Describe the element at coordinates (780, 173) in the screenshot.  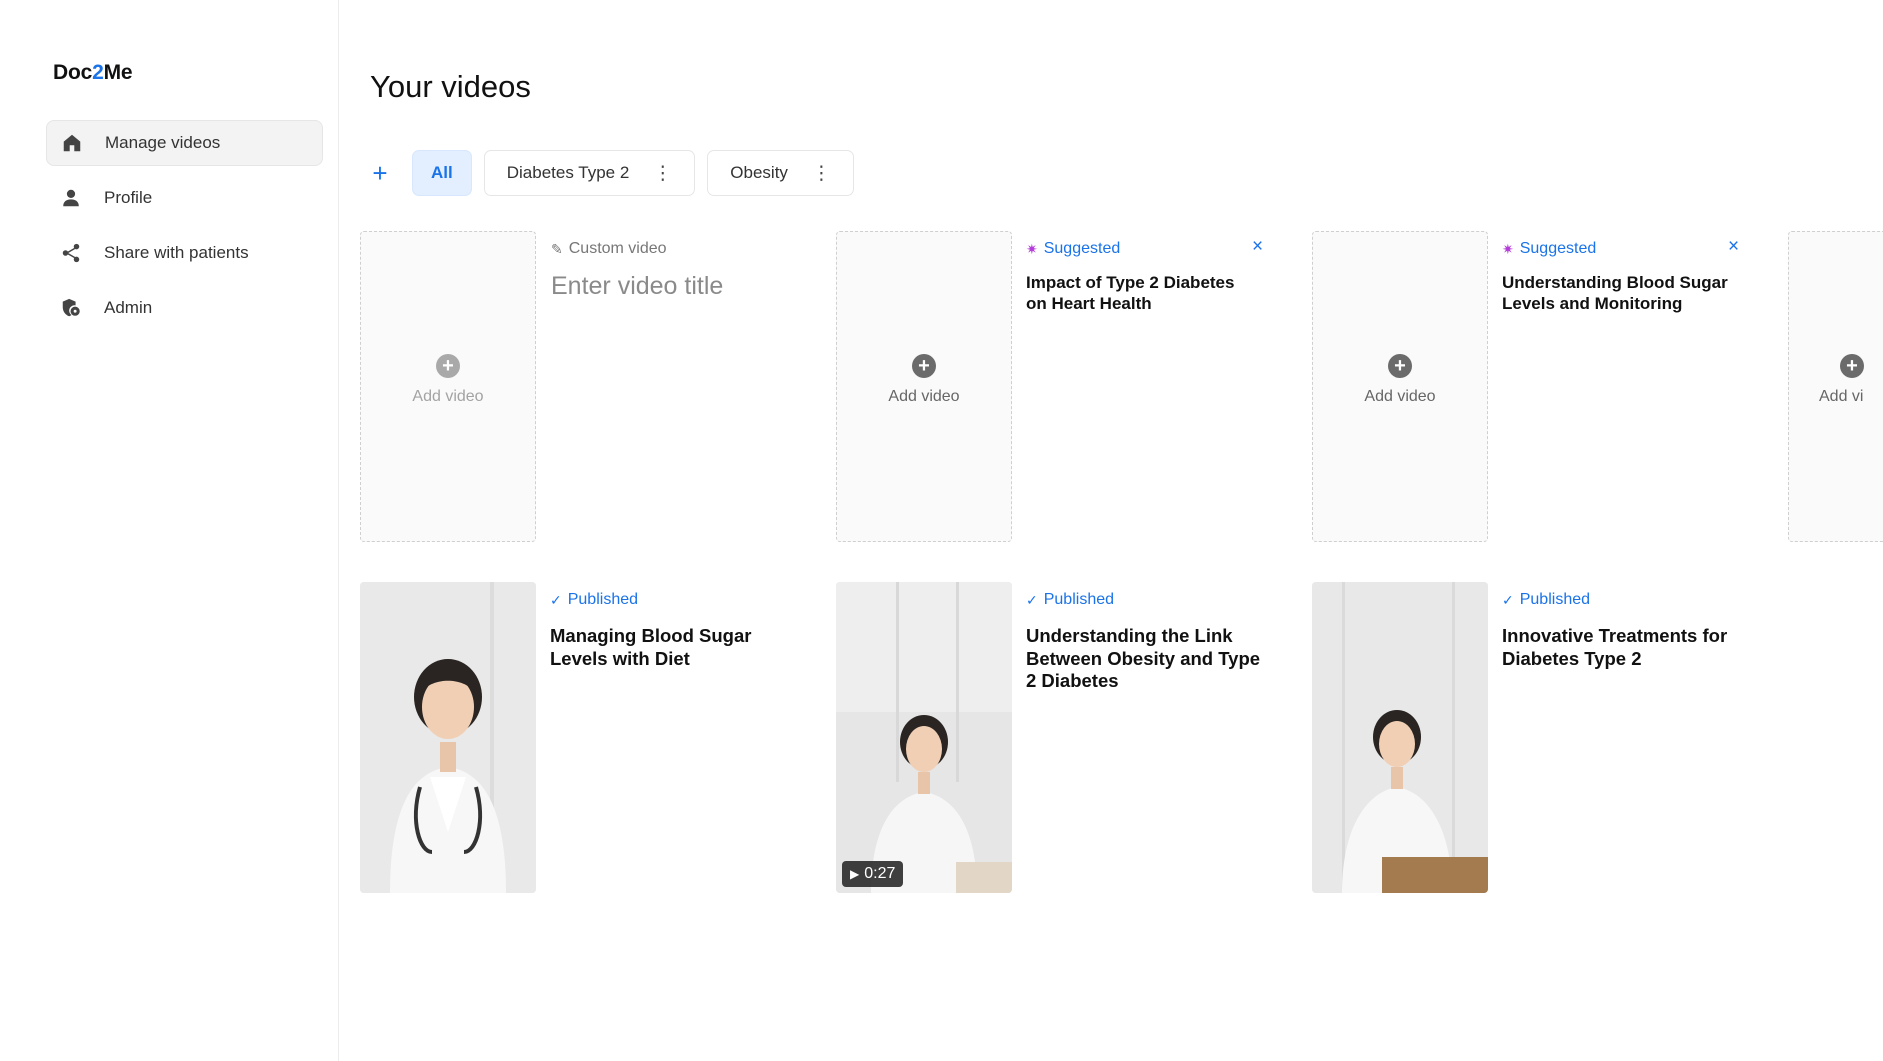
I see `tab-obesity: Obesity ⋮` at that location.